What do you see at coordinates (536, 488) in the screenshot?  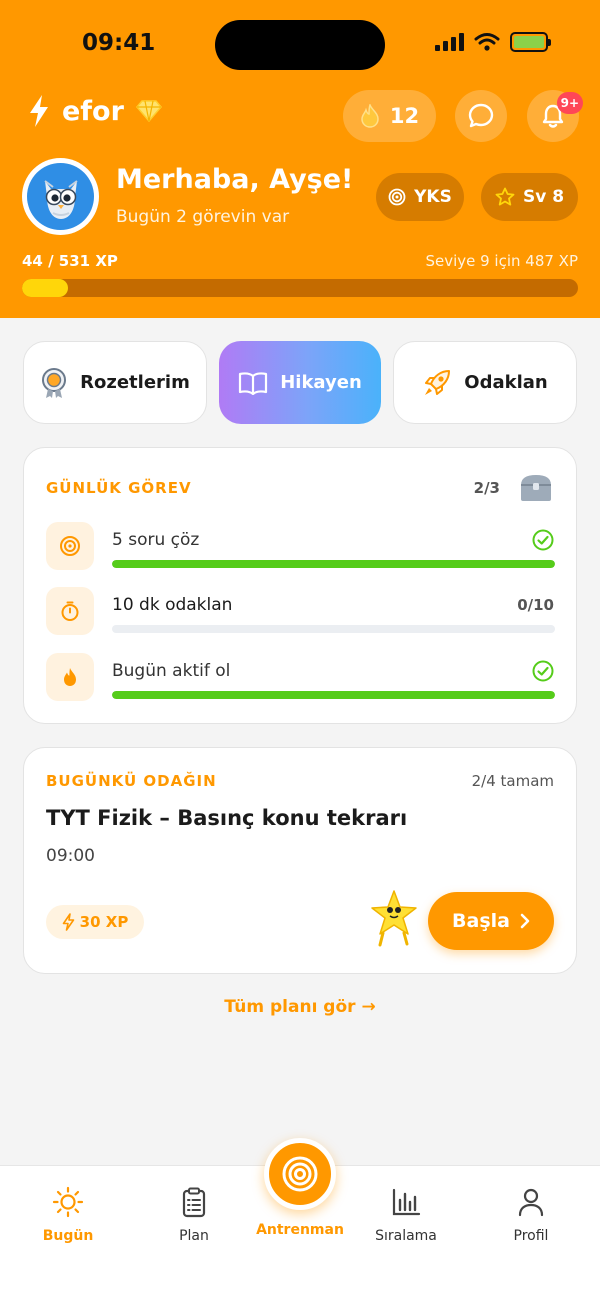 I see `chest-icon` at bounding box center [536, 488].